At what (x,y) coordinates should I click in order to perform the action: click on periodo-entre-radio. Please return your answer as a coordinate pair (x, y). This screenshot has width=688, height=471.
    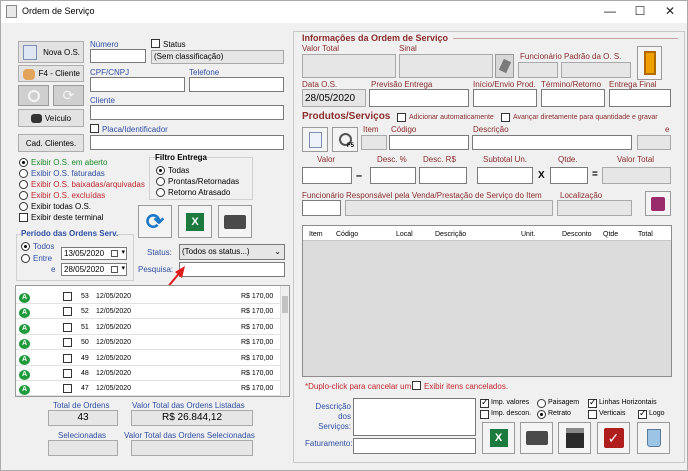
    Looking at the image, I should click on (25, 258).